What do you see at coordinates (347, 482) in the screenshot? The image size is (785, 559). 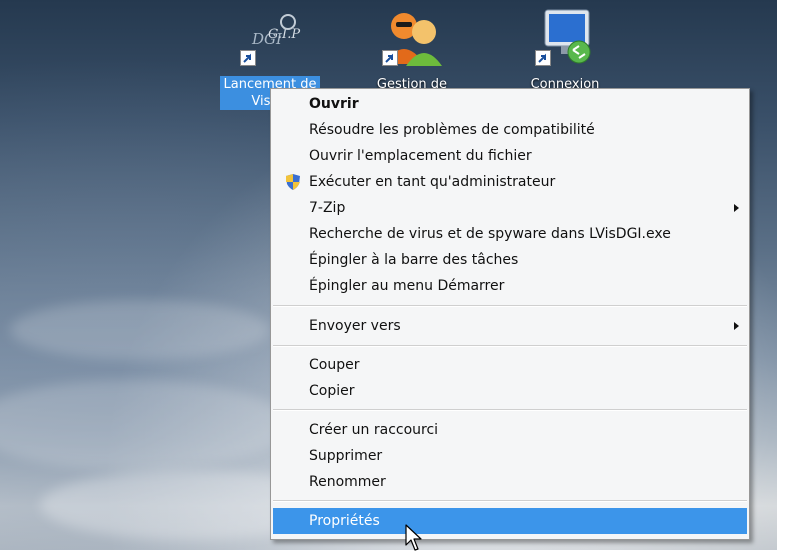 I see `menu-item-label: Renommer` at bounding box center [347, 482].